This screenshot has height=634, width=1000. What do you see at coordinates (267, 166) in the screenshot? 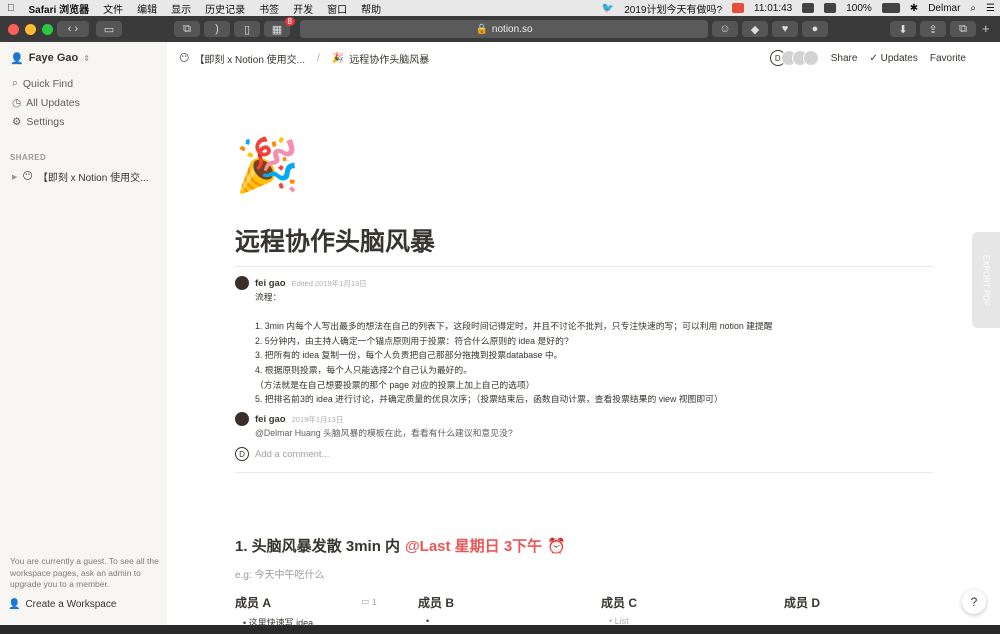
I see `page-icon: 🎉` at bounding box center [267, 166].